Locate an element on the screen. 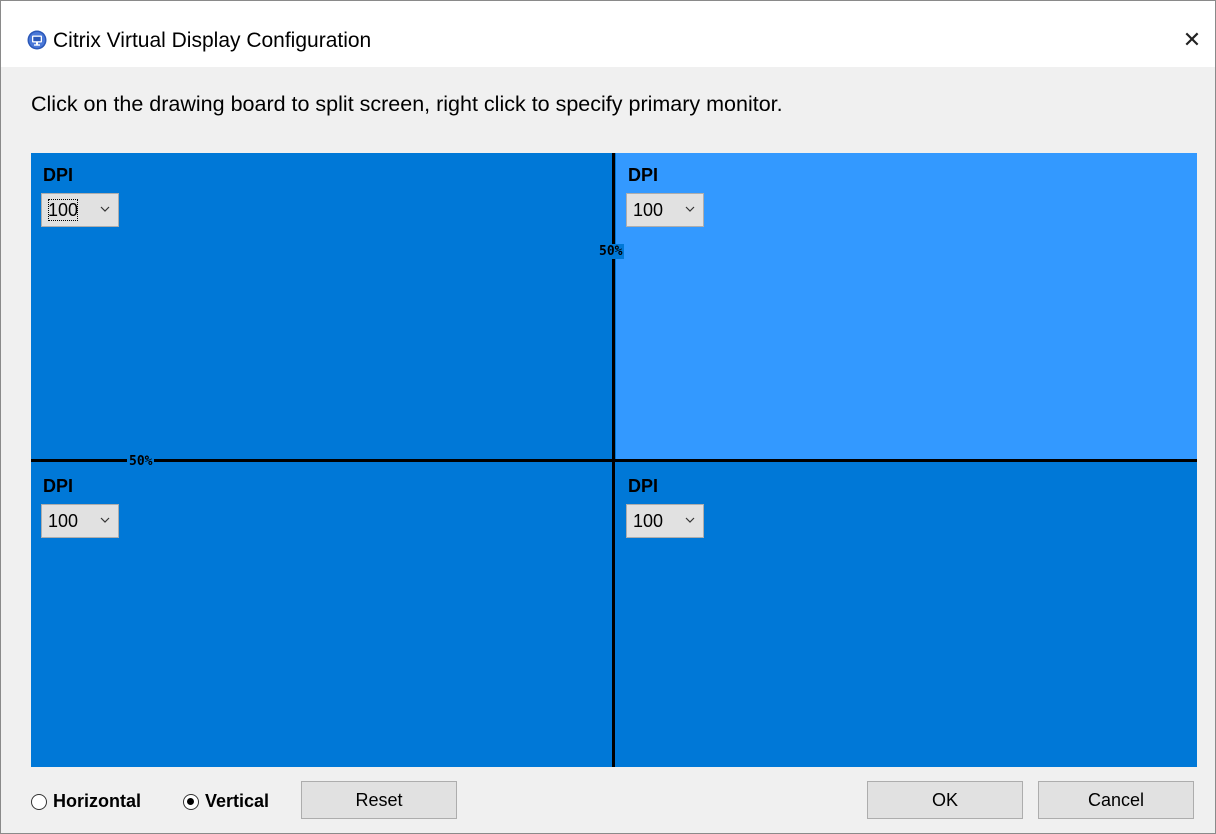 This screenshot has width=1216, height=834. horizontal-radio: Horizontal is located at coordinates (86, 801).